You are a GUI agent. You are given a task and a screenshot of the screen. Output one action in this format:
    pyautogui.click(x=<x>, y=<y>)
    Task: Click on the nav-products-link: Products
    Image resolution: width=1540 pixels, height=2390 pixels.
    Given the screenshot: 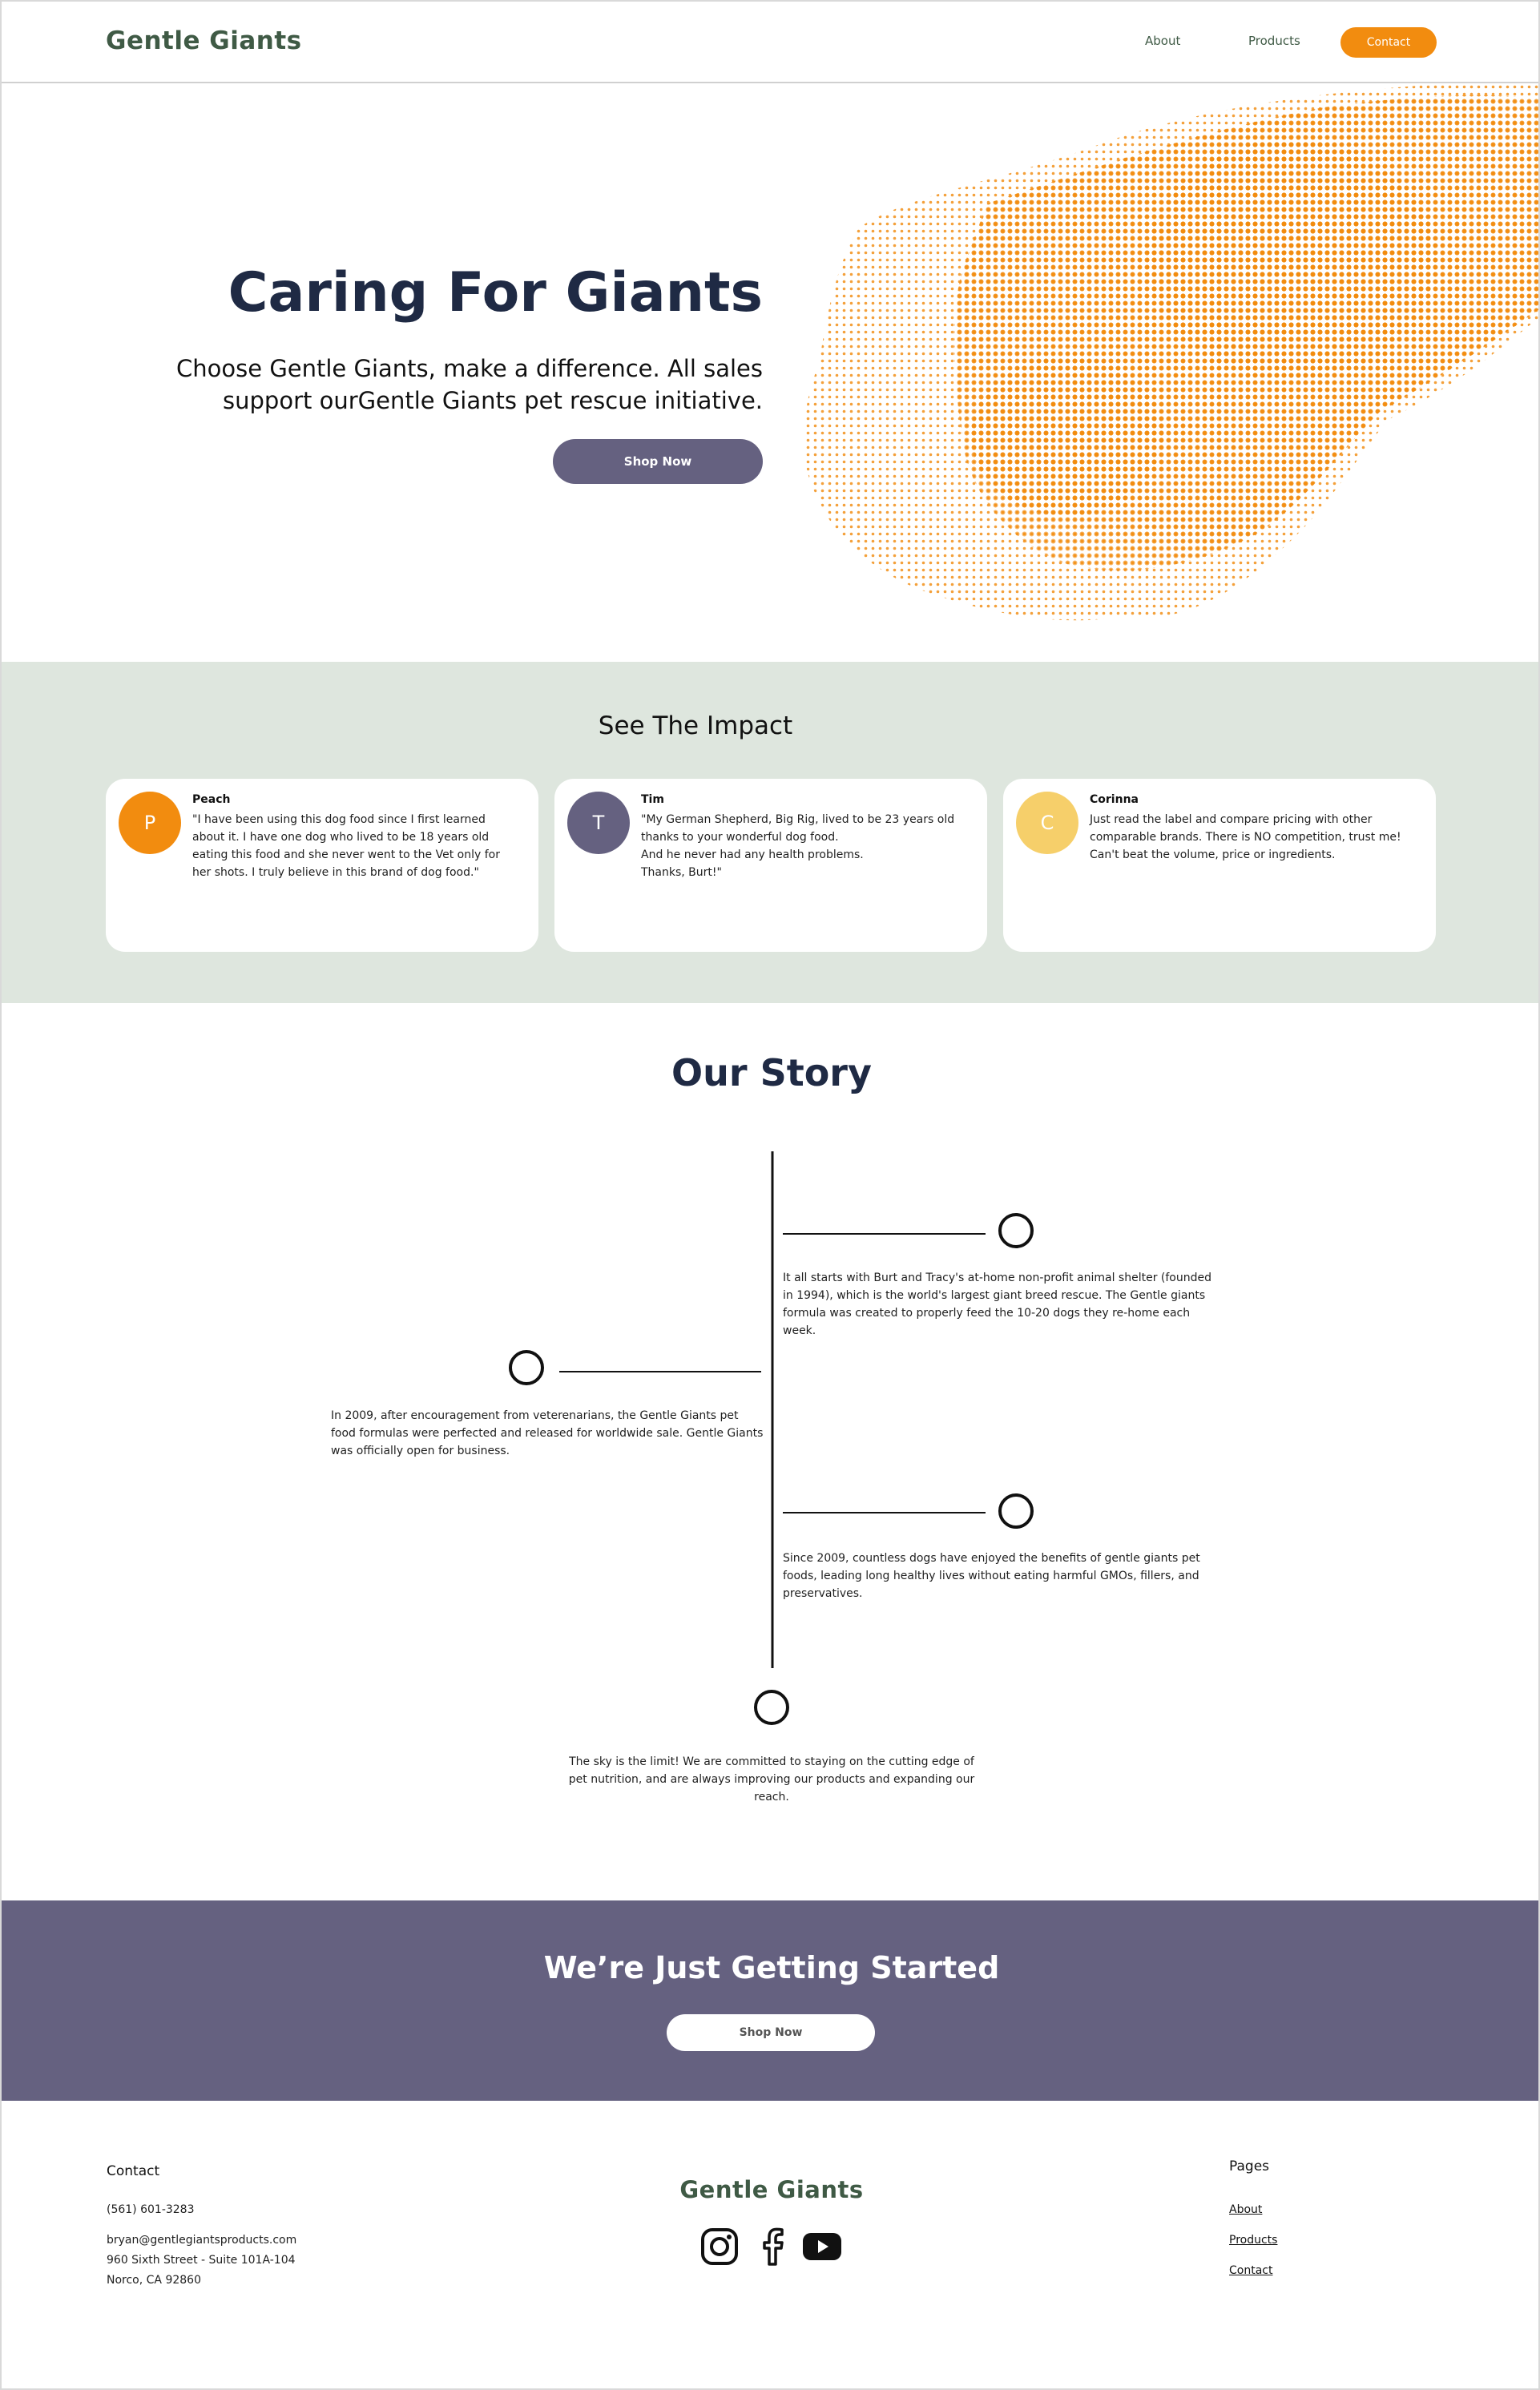 What is the action you would take?
    pyautogui.click(x=1274, y=41)
    